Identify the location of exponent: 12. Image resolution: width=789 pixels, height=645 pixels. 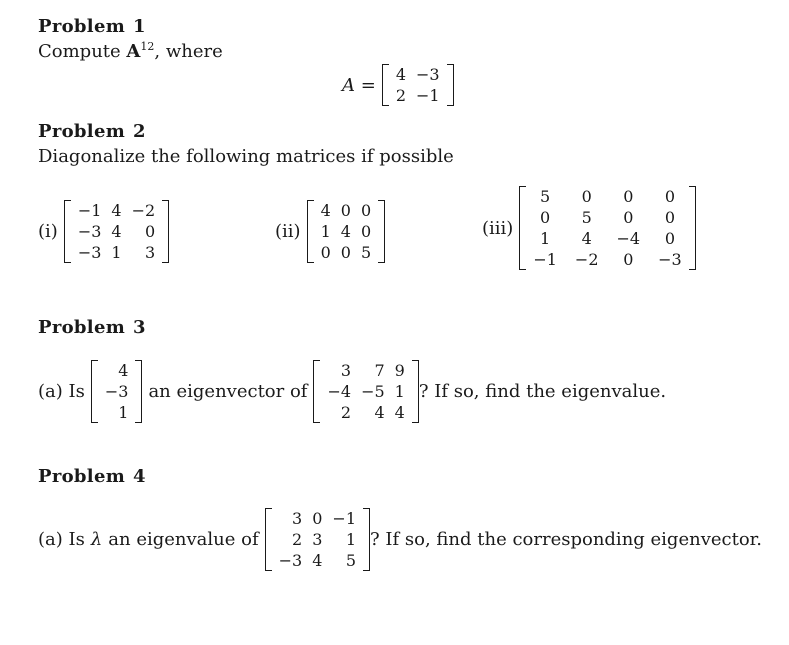
(147, 46).